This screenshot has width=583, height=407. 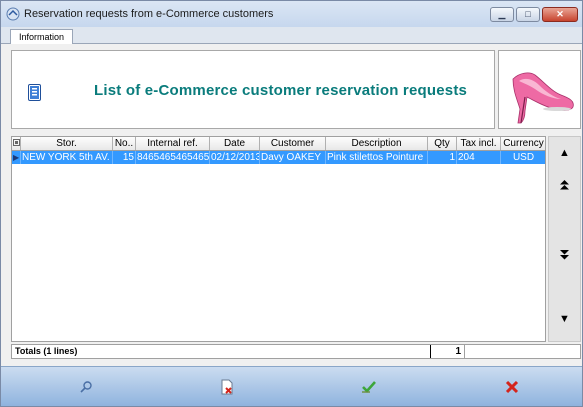 What do you see at coordinates (13, 14) in the screenshot?
I see `app-icon` at bounding box center [13, 14].